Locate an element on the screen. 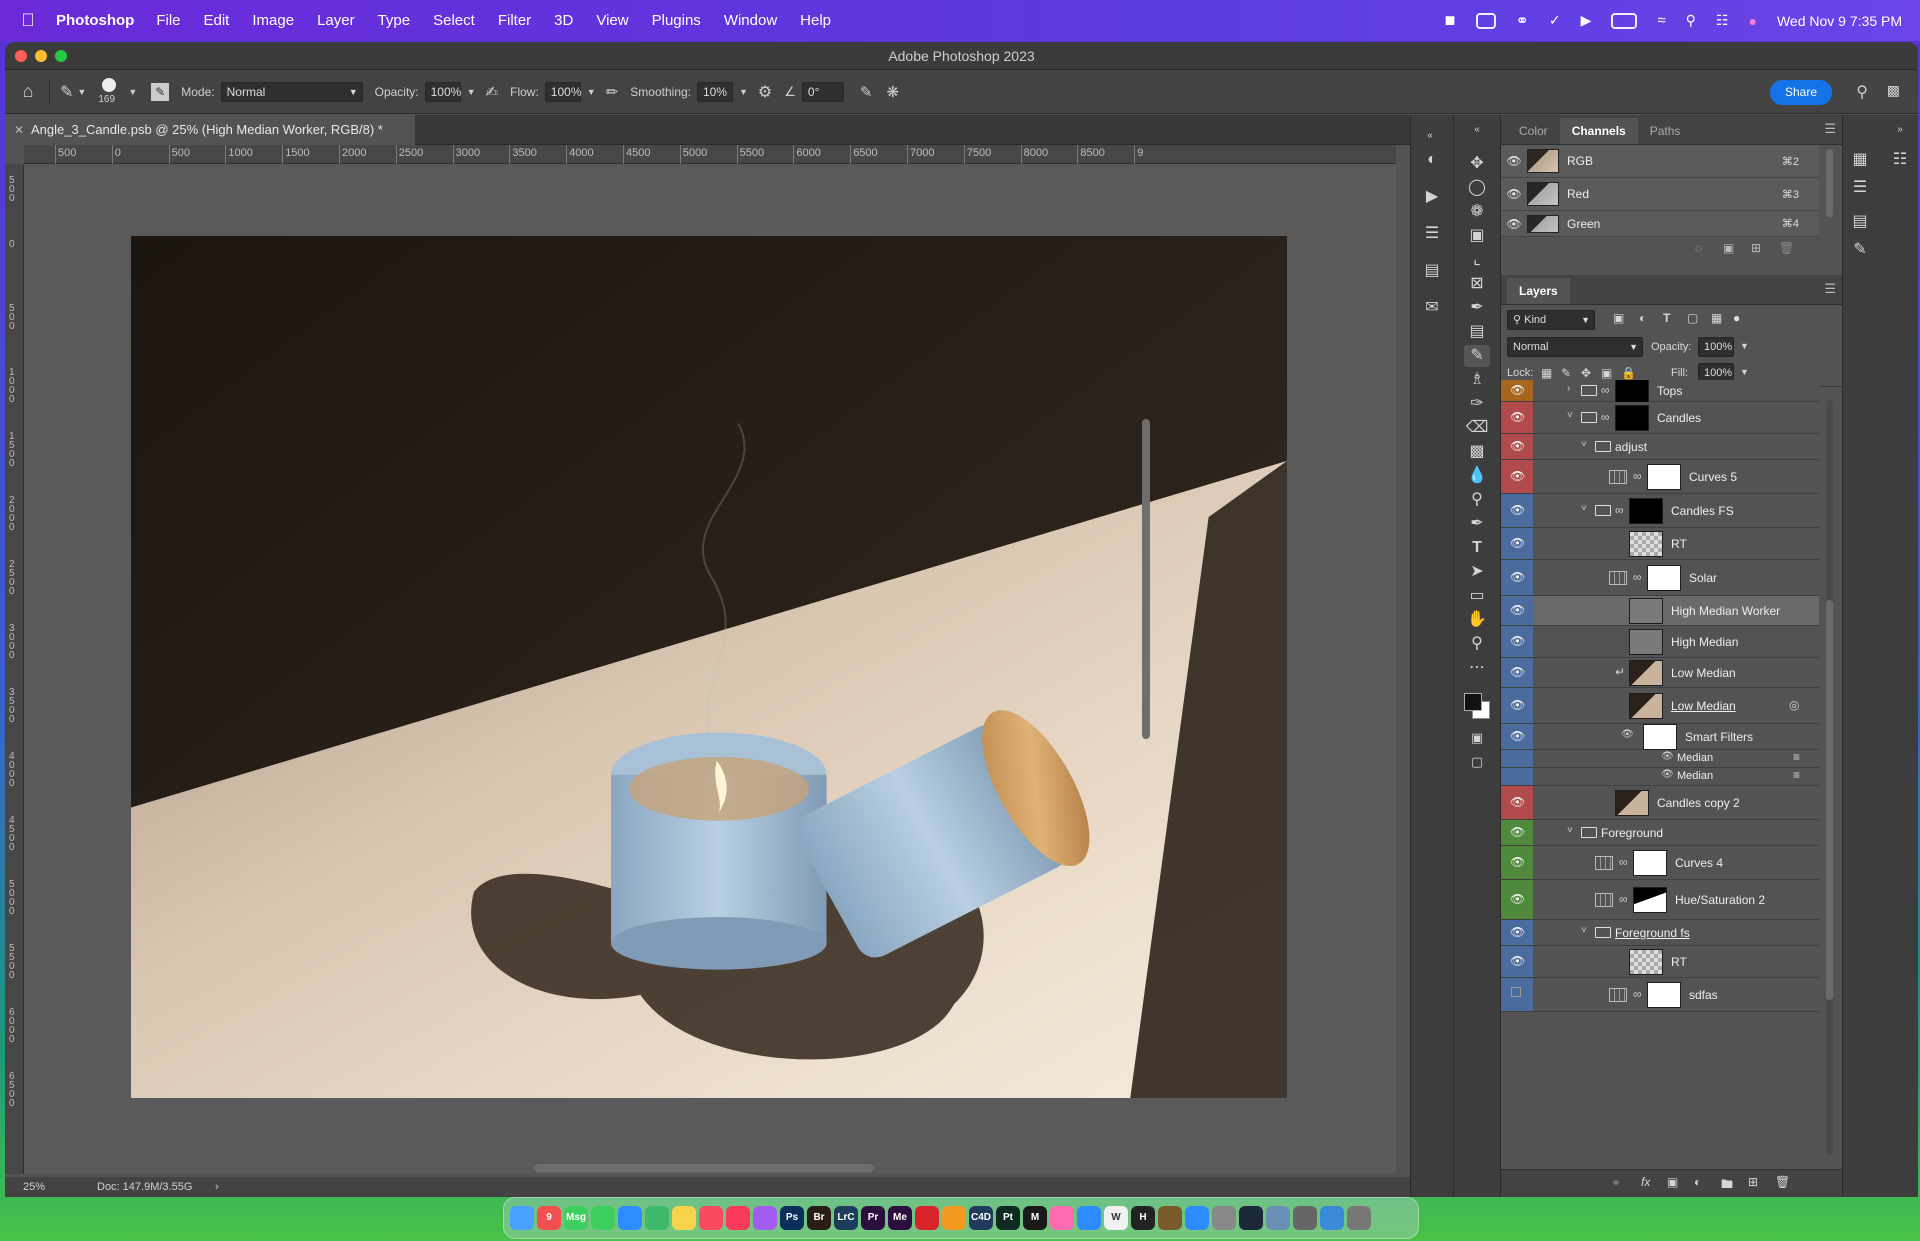 The height and width of the screenshot is (1241, 1920). lasso-tool-icon: ❁ is located at coordinates (1477, 212).